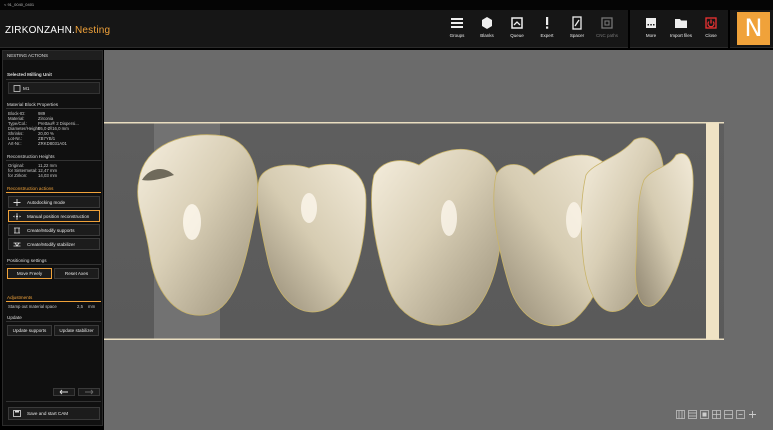 This screenshot has height=430, width=773. I want to click on view-grid-icon, so click(716, 414).